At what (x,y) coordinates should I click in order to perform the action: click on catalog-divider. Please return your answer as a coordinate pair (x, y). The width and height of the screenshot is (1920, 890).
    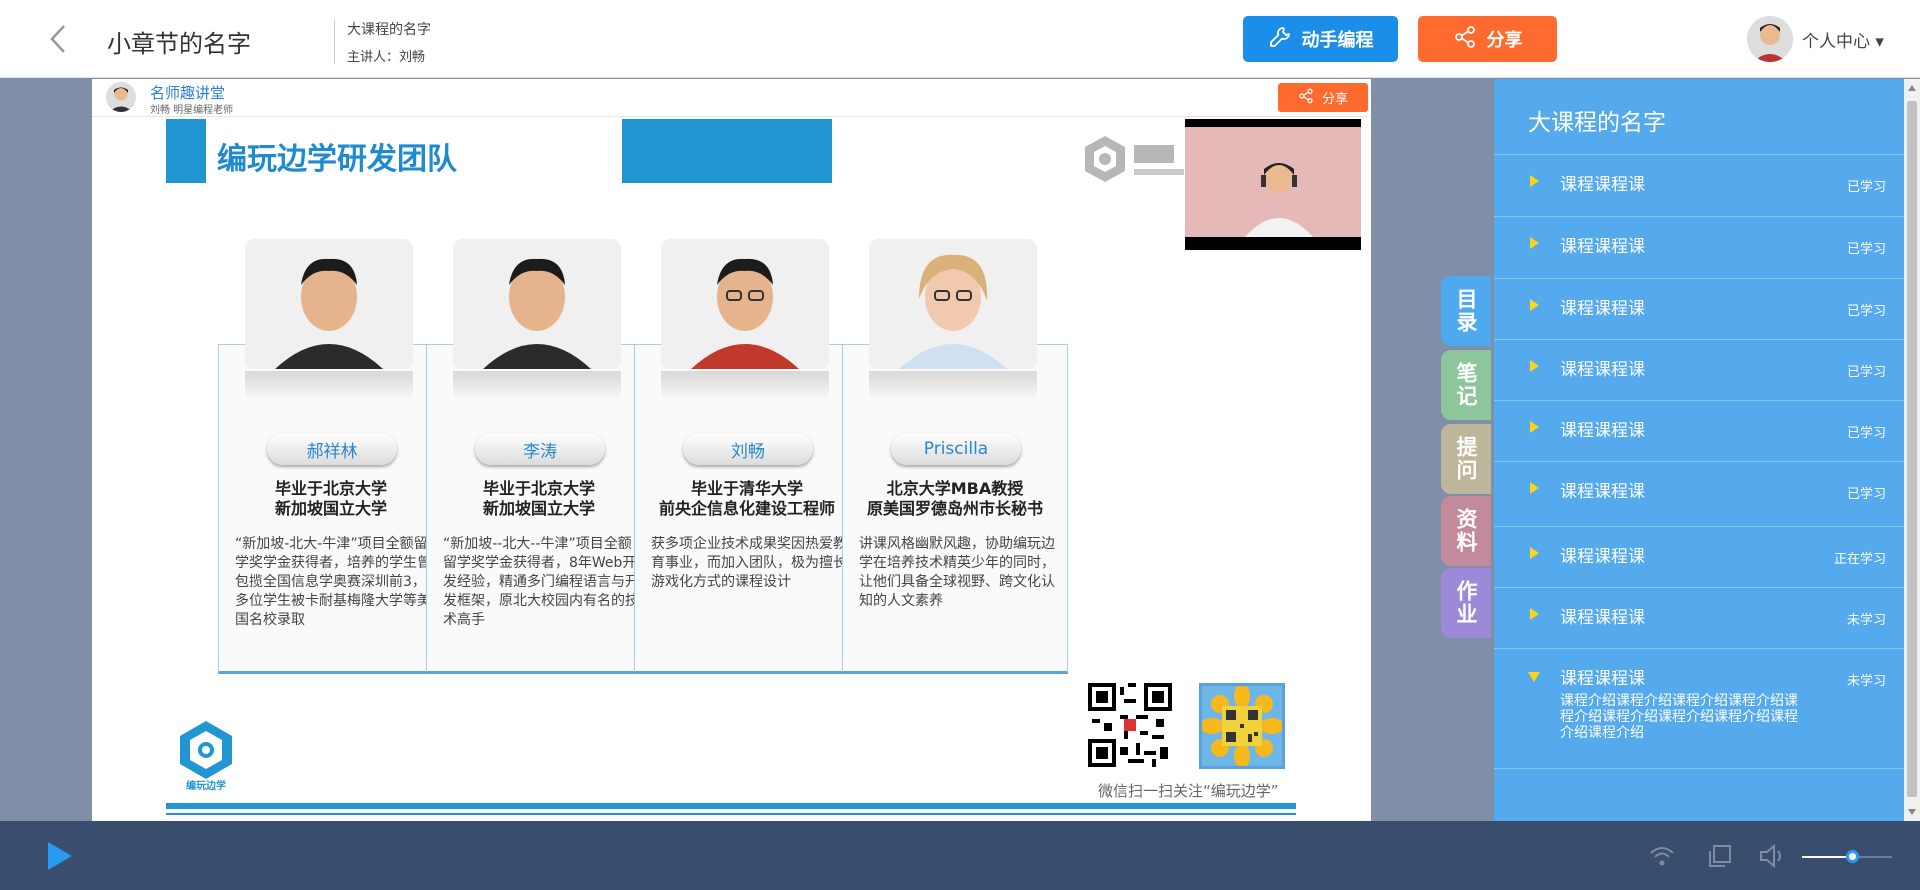
    Looking at the image, I should click on (1699, 768).